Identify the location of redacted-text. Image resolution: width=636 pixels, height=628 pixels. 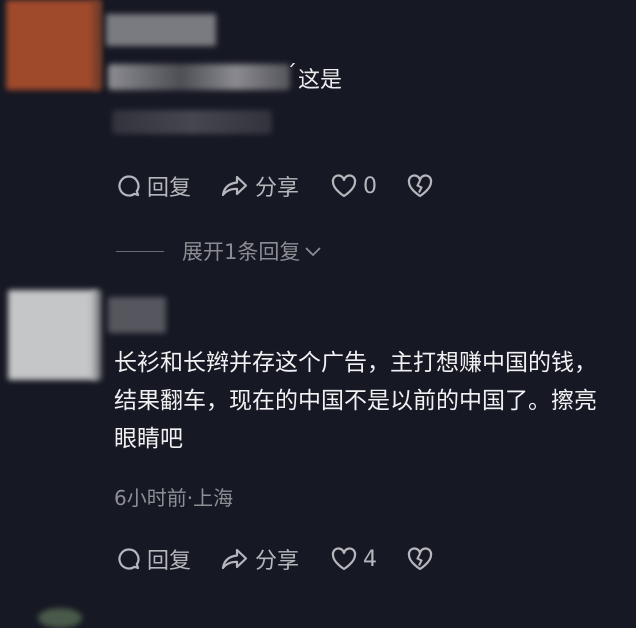
(199, 77).